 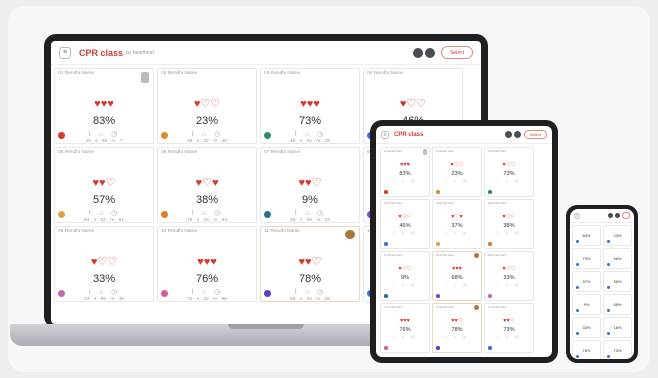 I want to click on phone-select-button, so click(x=626, y=215).